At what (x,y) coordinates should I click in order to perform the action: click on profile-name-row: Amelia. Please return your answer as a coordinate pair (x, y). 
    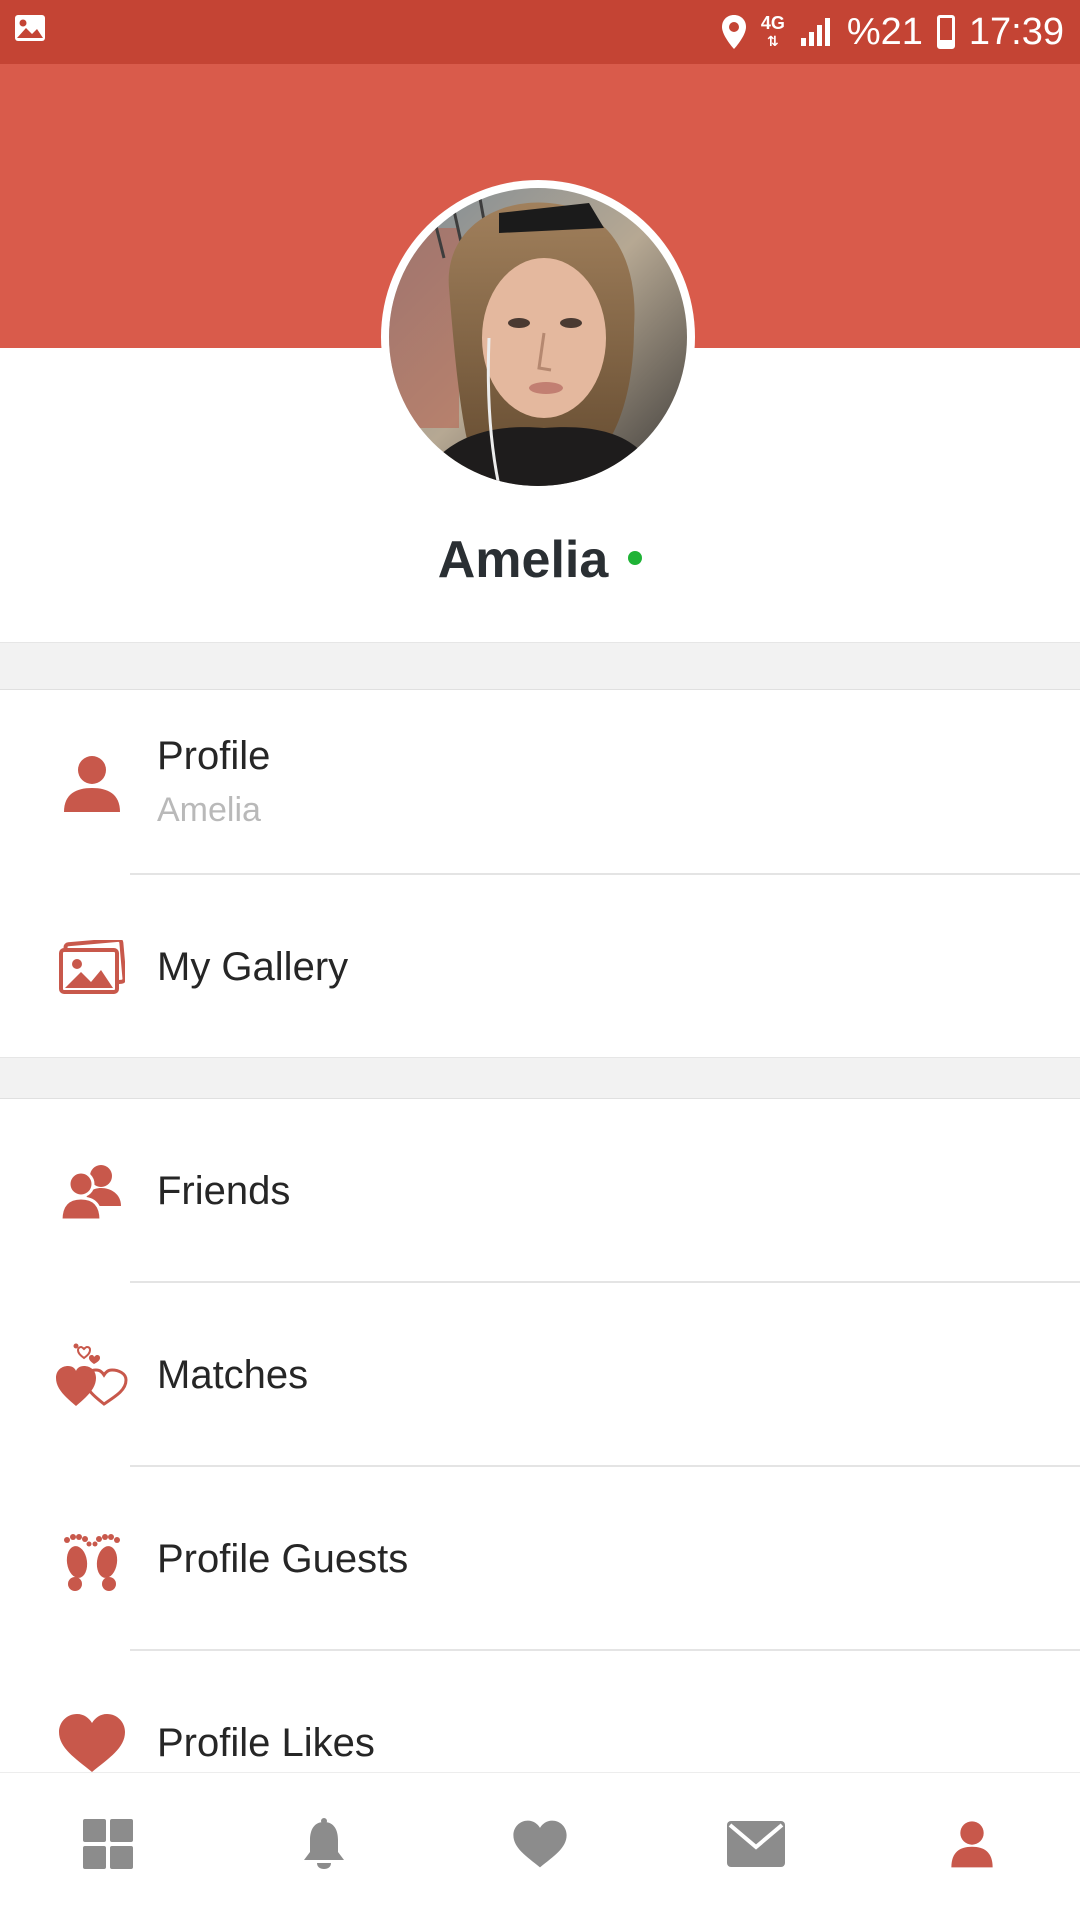
    Looking at the image, I should click on (540, 560).